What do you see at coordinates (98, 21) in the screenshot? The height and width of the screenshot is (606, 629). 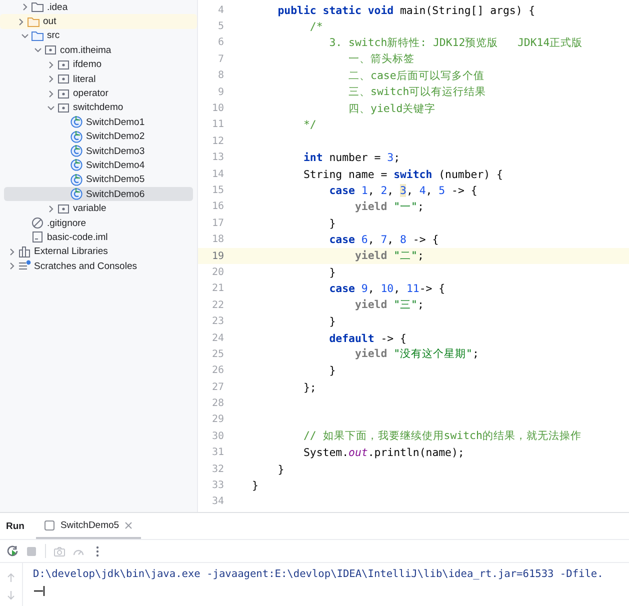 I see `tree-item: out` at bounding box center [98, 21].